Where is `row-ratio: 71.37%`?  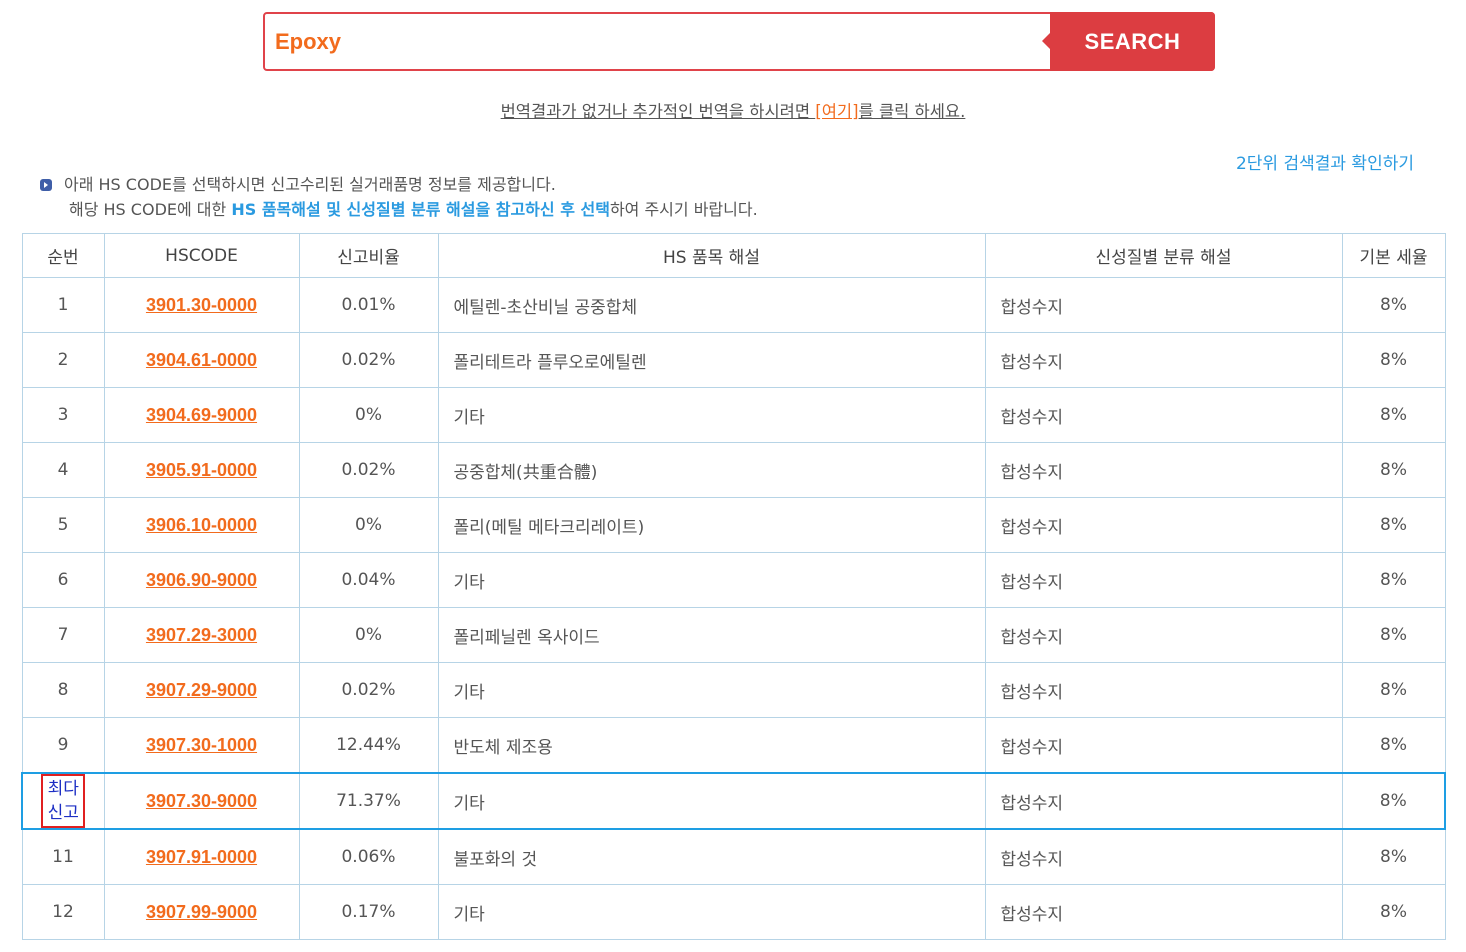 row-ratio: 71.37% is located at coordinates (368, 801).